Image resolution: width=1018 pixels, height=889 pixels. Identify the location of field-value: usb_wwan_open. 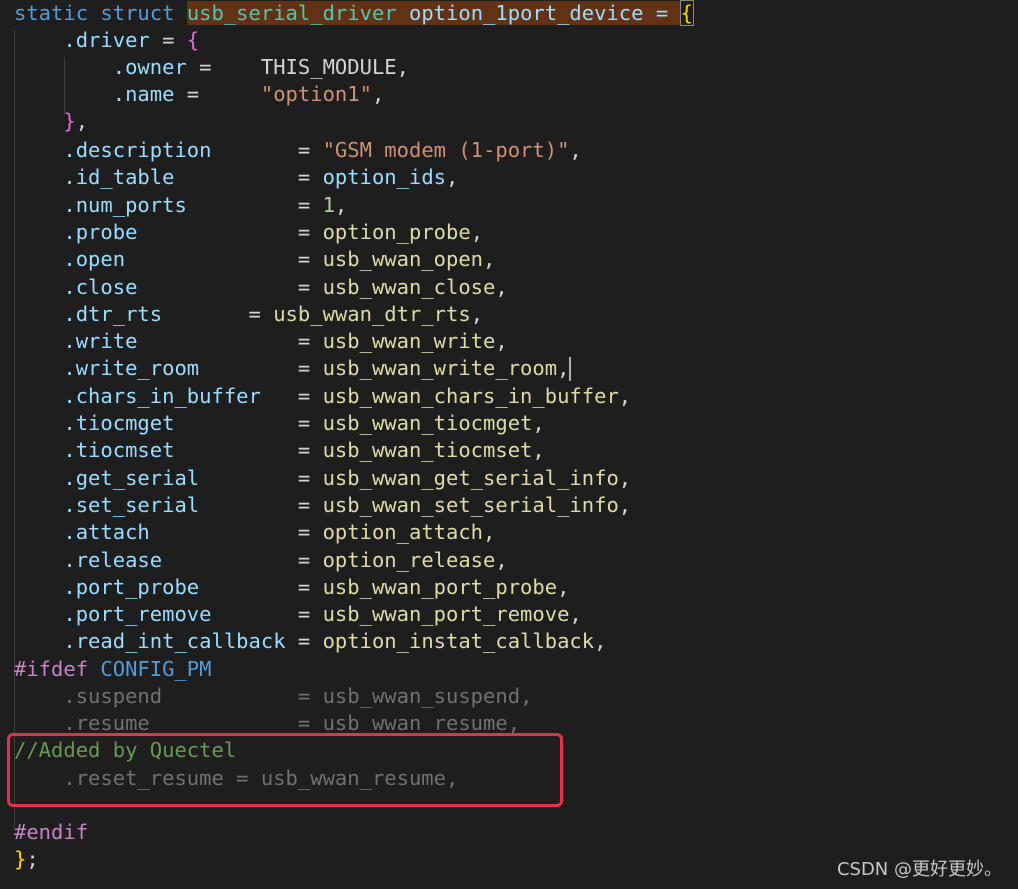
(403, 259).